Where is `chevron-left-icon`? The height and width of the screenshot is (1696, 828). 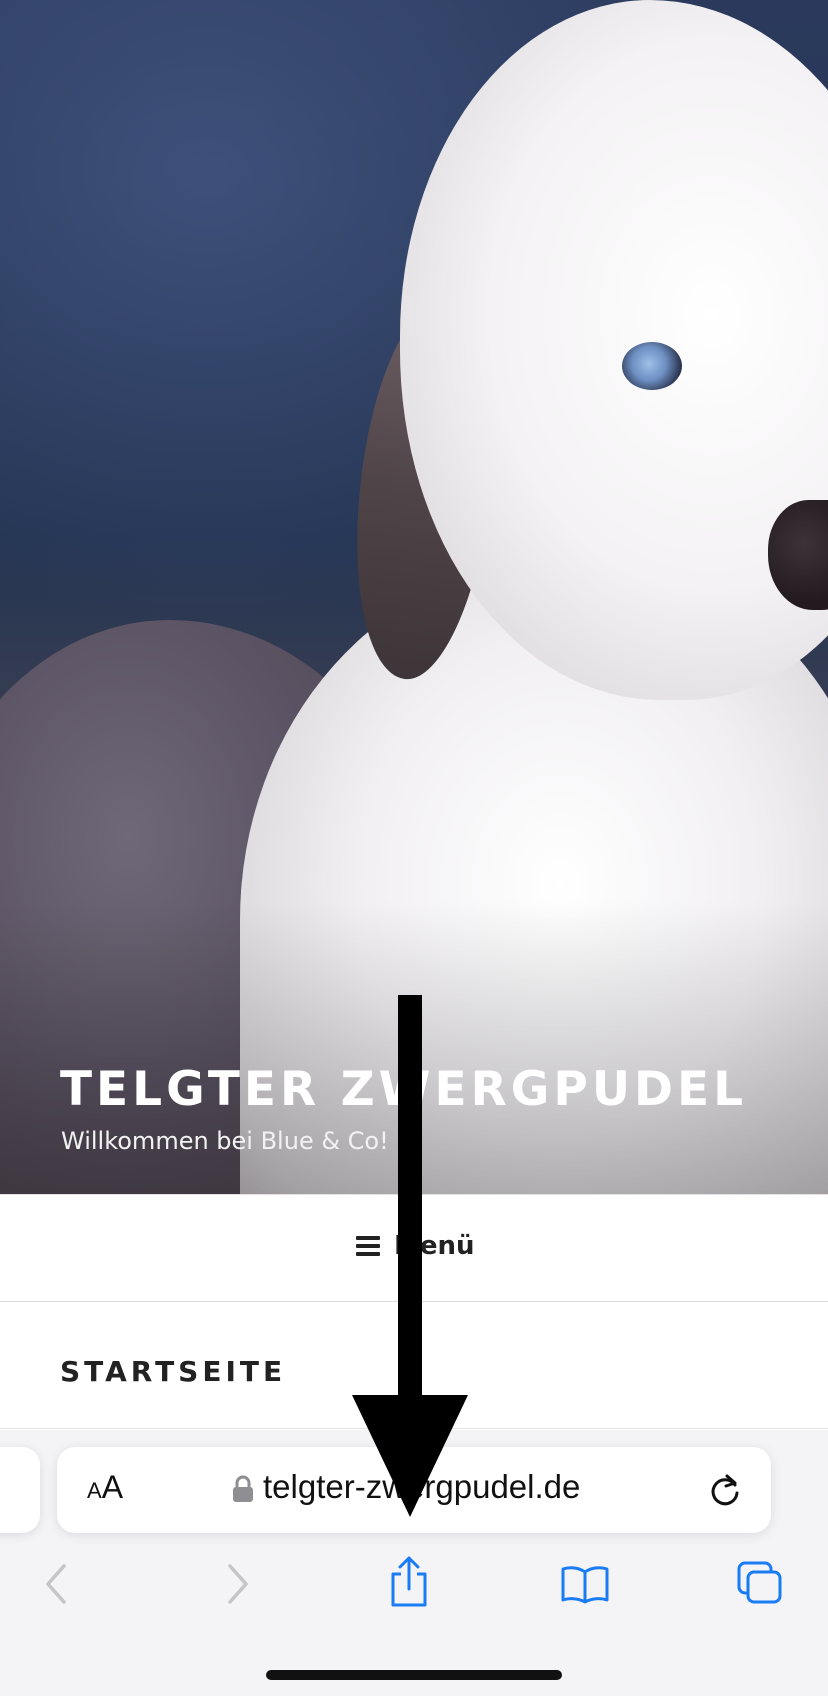
chevron-left-icon is located at coordinates (58, 1587).